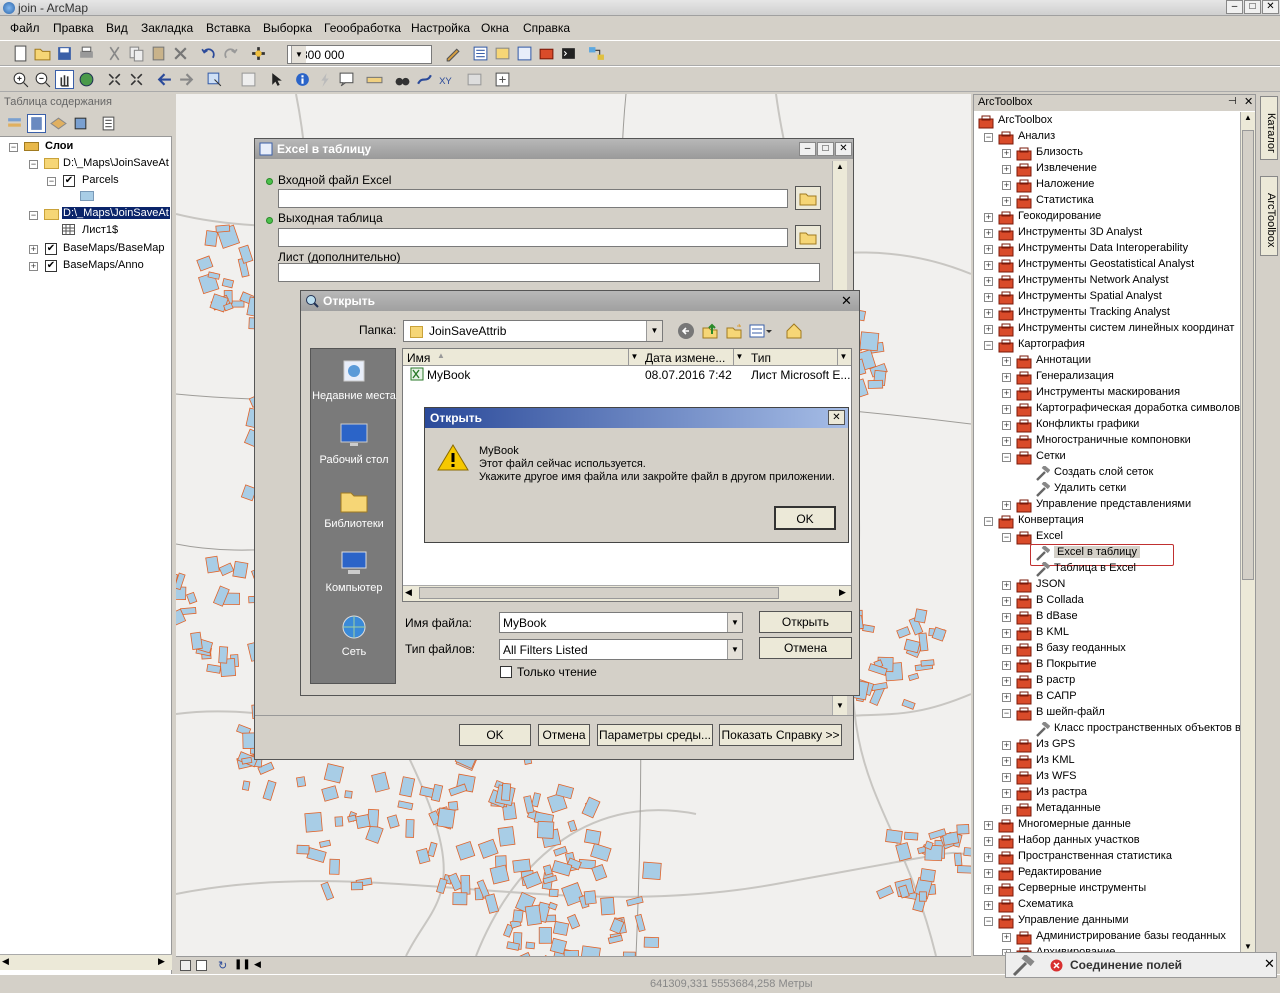  I want to click on arctoolbox-side-tab: ArcToolbox, so click(1269, 216).